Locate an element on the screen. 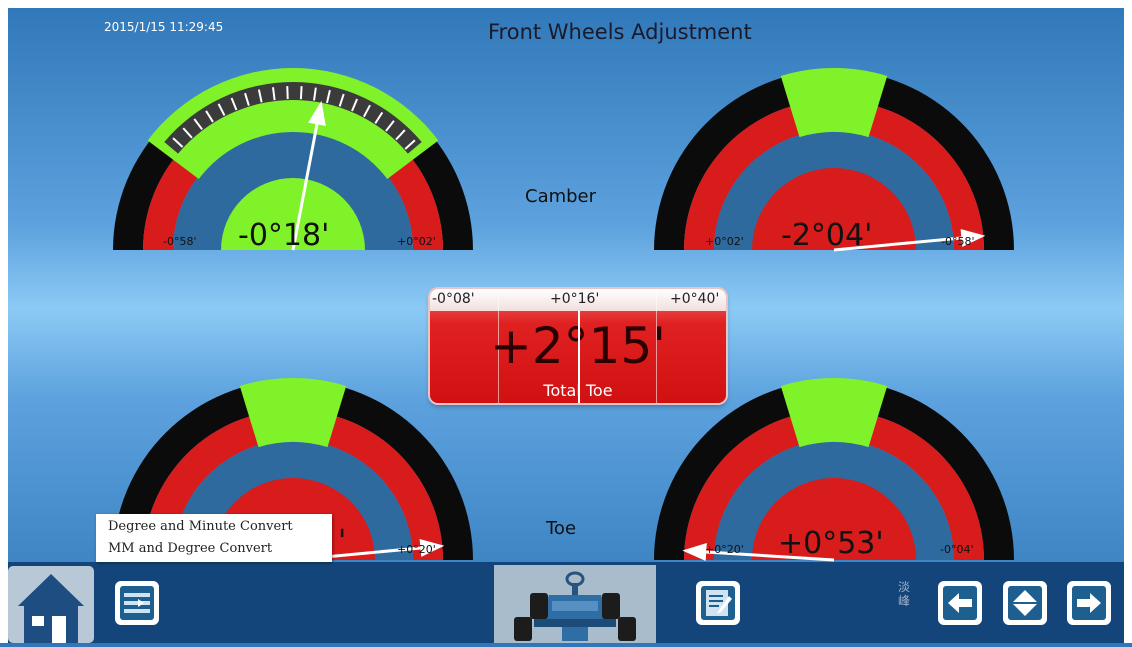  toe-left-value: ' is located at coordinates (342, 541).